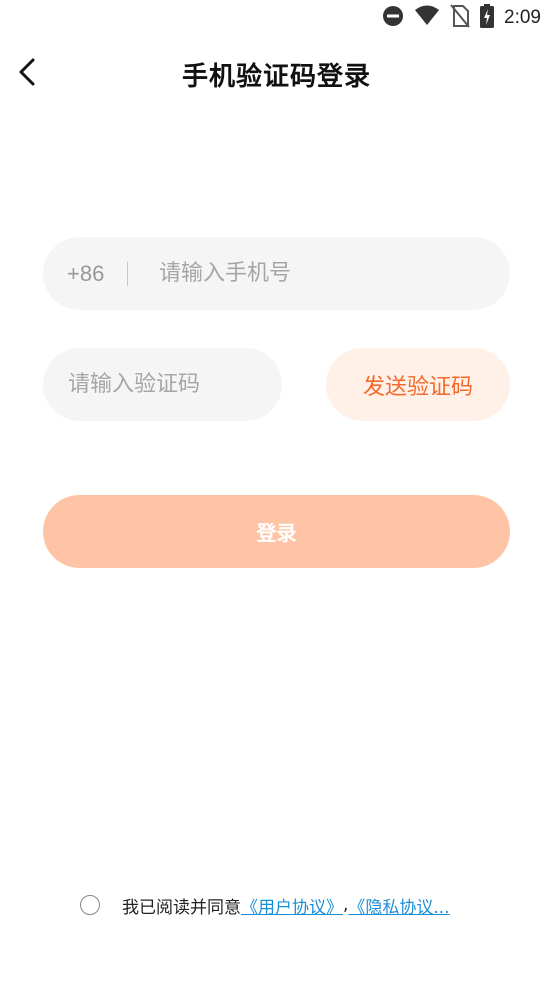  Describe the element at coordinates (276, 18) in the screenshot. I see `status-bar: 2:09` at that location.